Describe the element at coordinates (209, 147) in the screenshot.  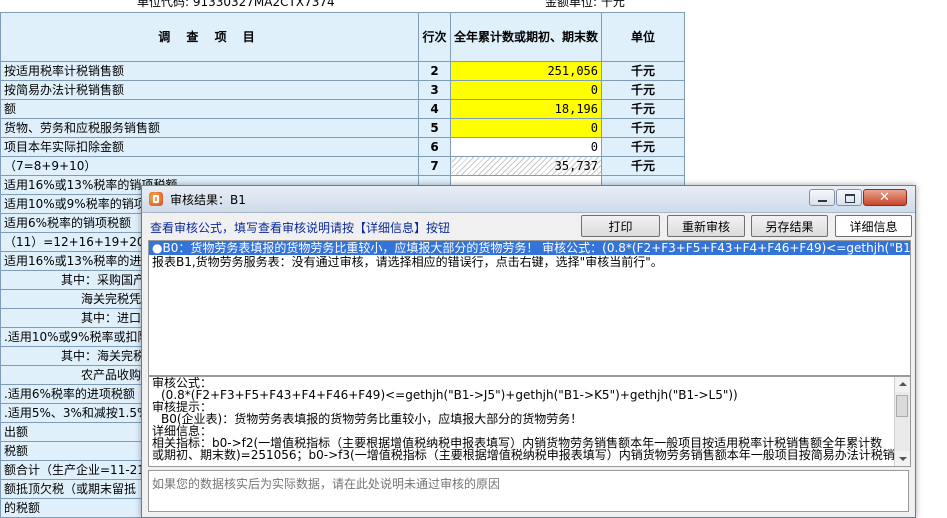
I see `row-item: 项目本年实际扣除金额` at that location.